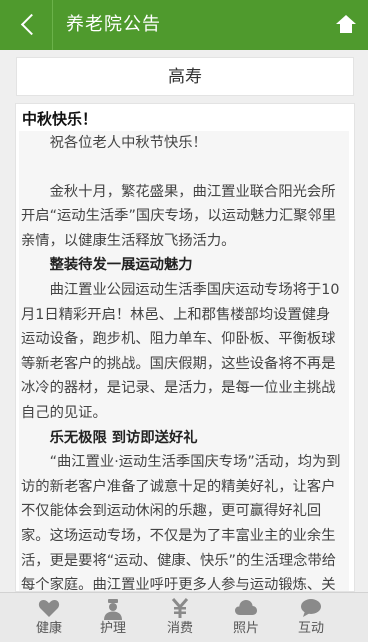  What do you see at coordinates (180, 608) in the screenshot?
I see `yen-icon` at bounding box center [180, 608].